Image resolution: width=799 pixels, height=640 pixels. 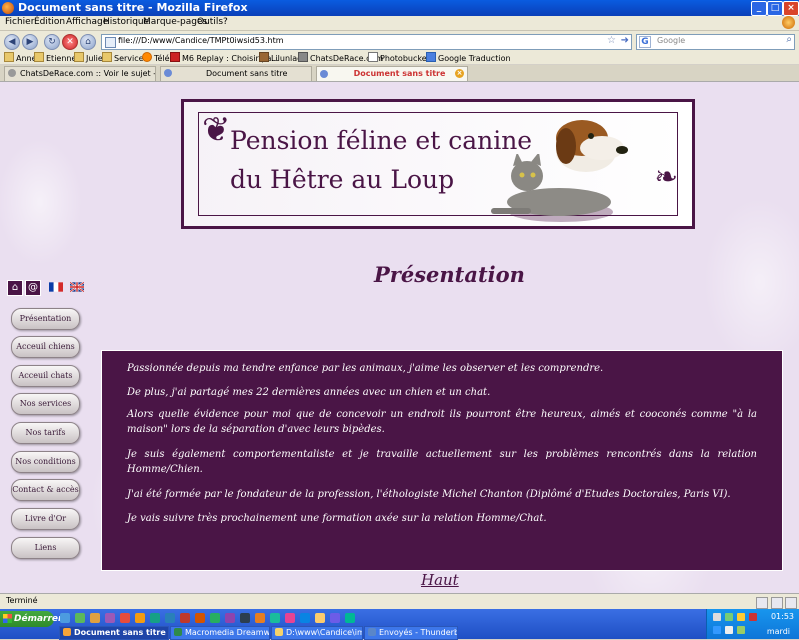 What do you see at coordinates (56, 287) in the screenshot?
I see `french-flag-icon` at bounding box center [56, 287].